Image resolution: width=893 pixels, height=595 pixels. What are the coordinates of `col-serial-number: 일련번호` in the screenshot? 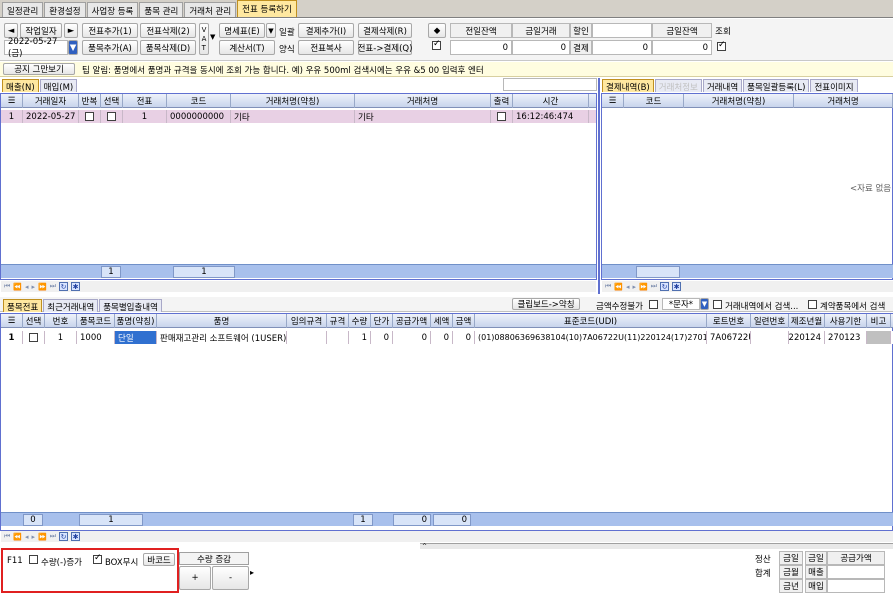 It's located at (770, 321).